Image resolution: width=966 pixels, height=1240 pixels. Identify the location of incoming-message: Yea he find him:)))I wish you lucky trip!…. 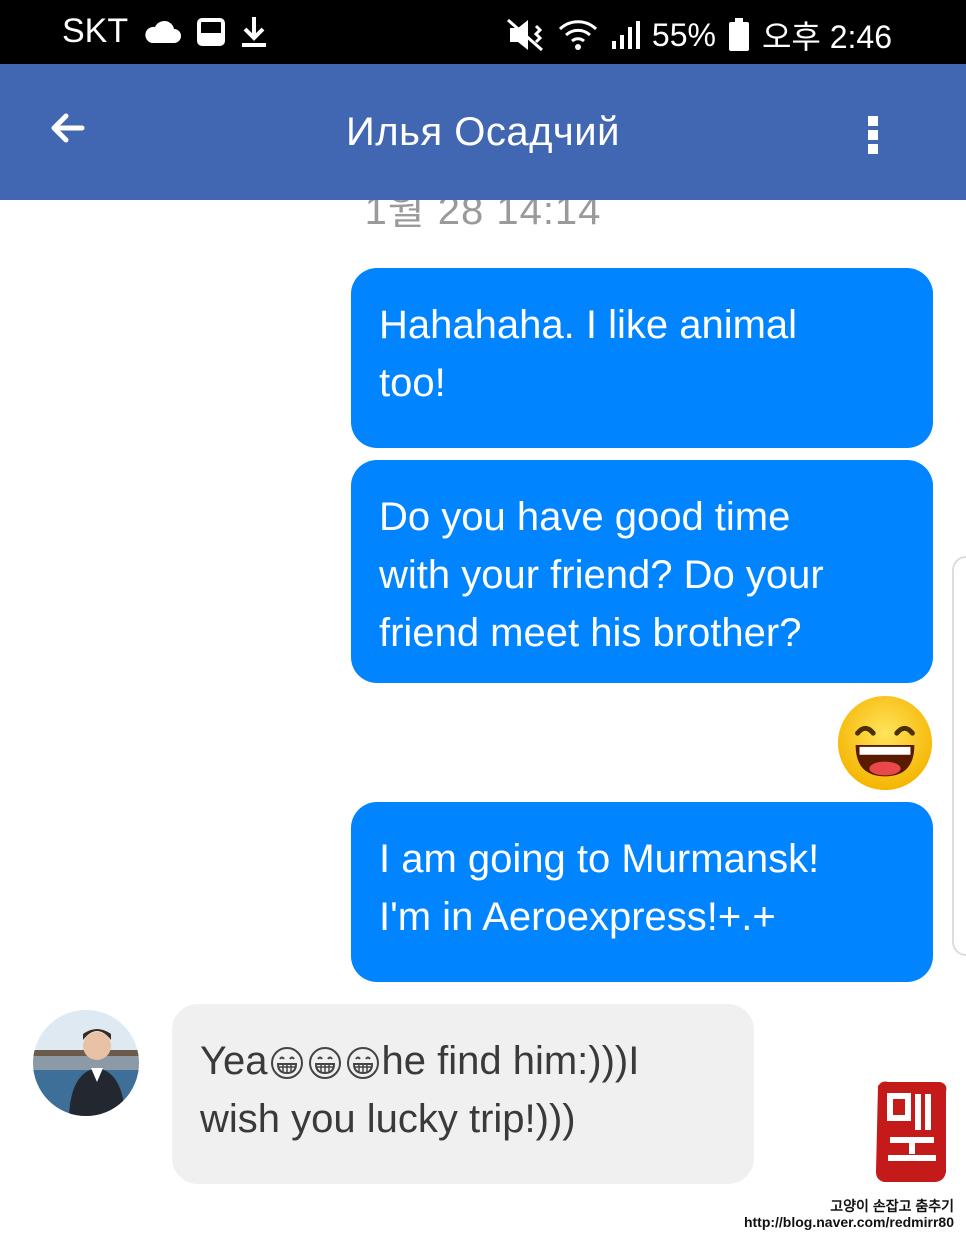
(463, 1094).